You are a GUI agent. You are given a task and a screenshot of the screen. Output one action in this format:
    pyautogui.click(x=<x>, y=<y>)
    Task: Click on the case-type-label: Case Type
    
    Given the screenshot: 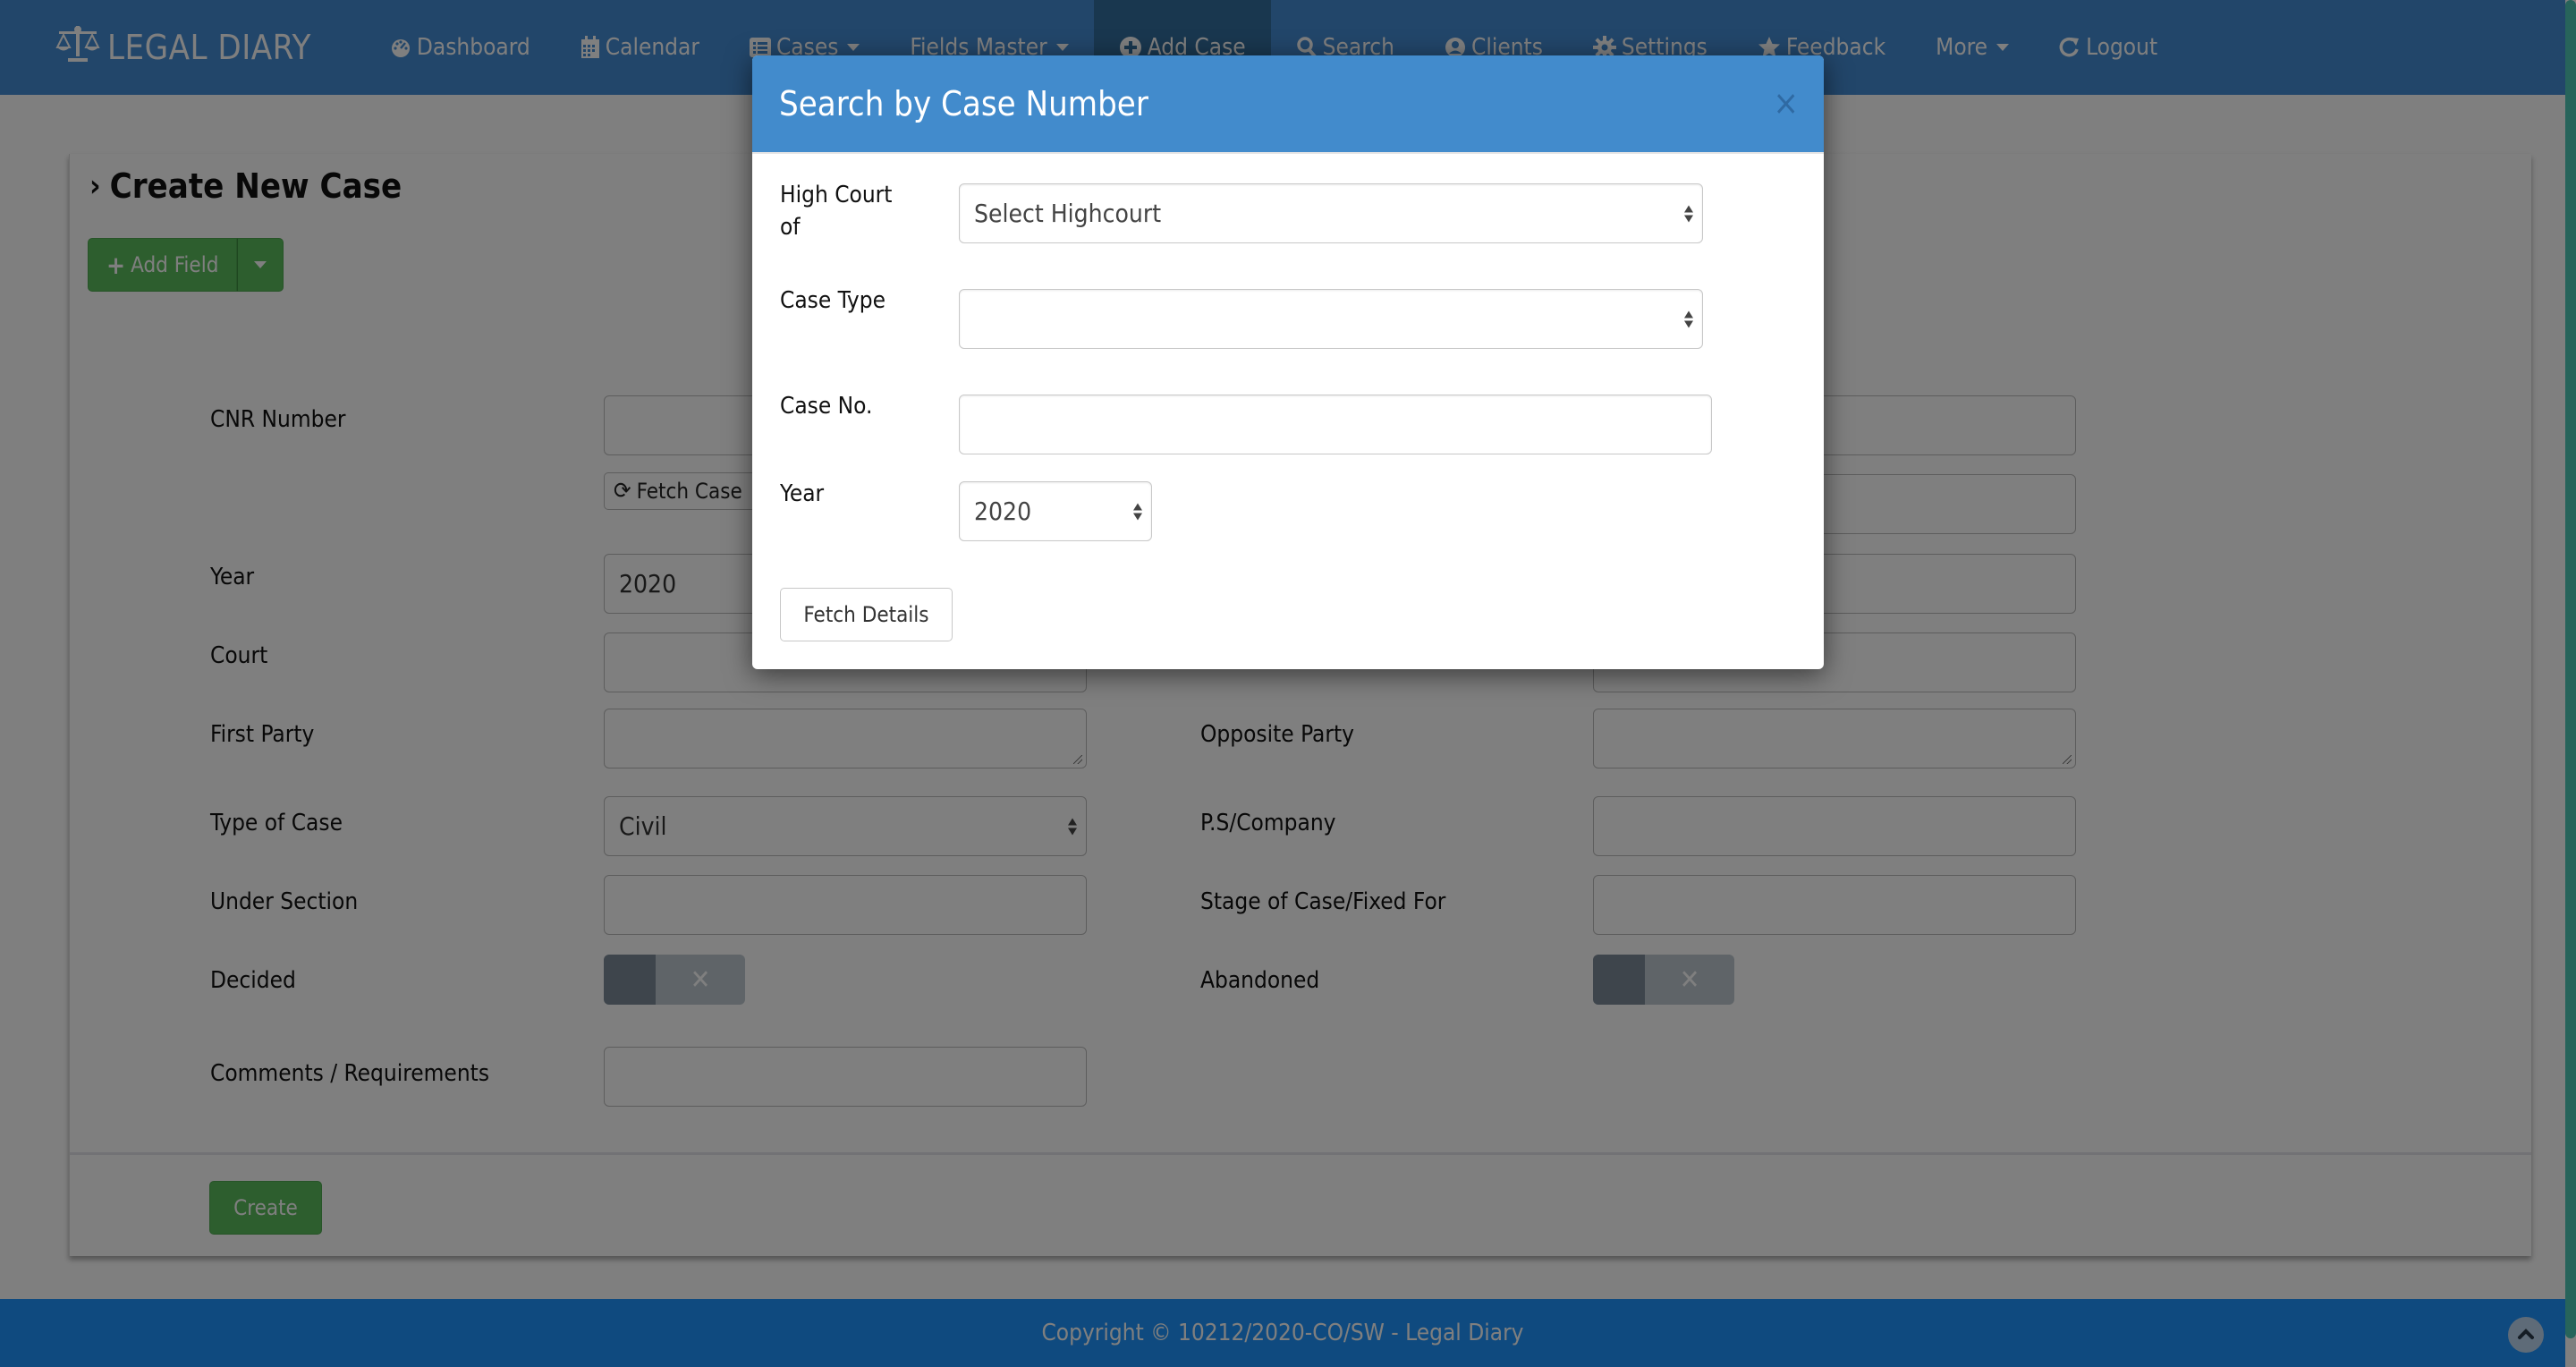 What is the action you would take?
    pyautogui.click(x=833, y=300)
    